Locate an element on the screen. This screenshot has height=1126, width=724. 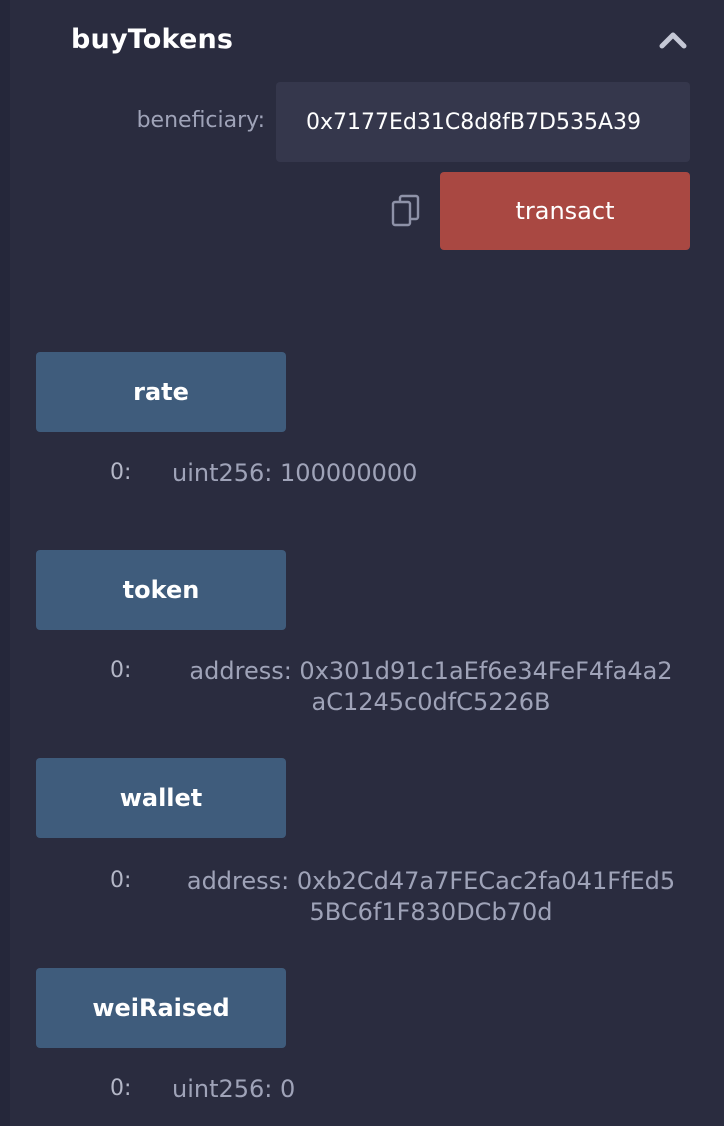
call-button-weiraised: weiRaised is located at coordinates (161, 1008).